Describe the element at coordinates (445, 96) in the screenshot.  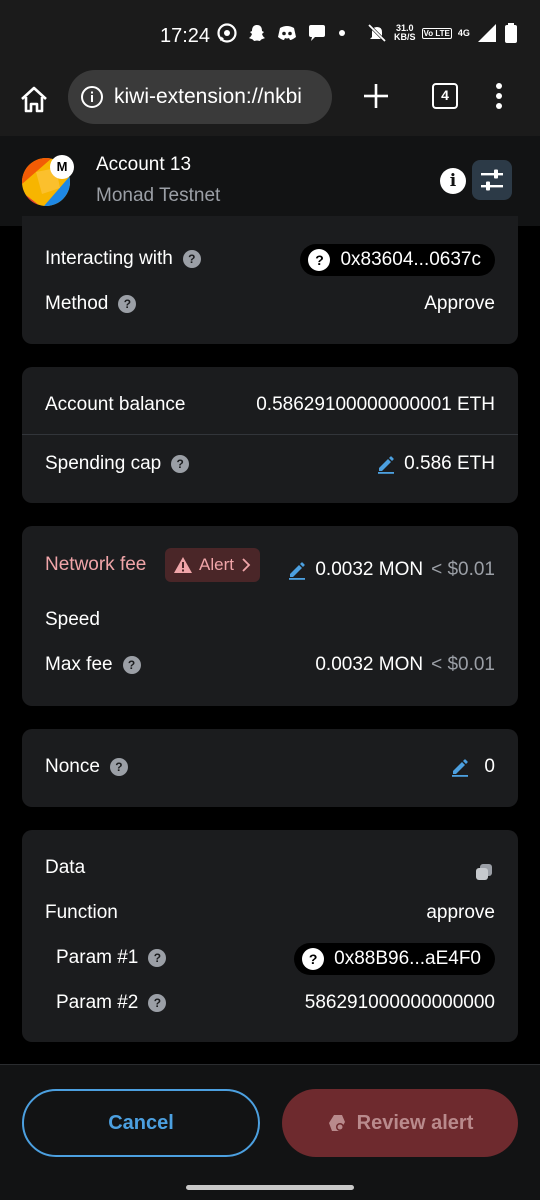
I see `tab-switcher-button: 4` at that location.